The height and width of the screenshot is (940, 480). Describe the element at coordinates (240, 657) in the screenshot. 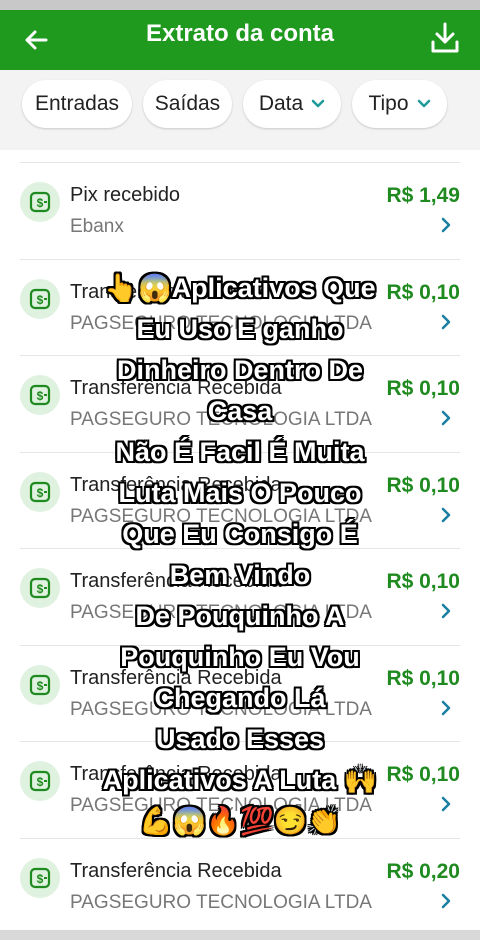

I see `caption-line: Pouquinho Eu Vou` at that location.